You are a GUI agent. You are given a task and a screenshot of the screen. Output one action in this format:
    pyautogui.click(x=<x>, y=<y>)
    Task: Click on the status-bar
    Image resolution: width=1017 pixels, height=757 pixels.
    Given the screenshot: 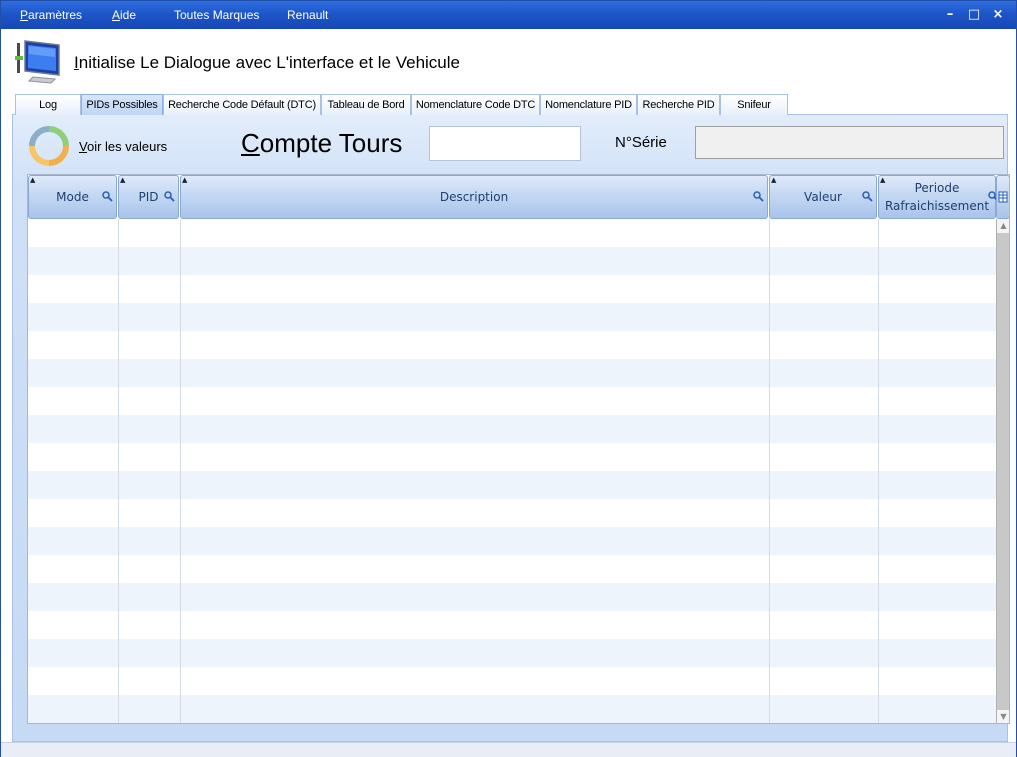 What is the action you would take?
    pyautogui.click(x=508, y=749)
    